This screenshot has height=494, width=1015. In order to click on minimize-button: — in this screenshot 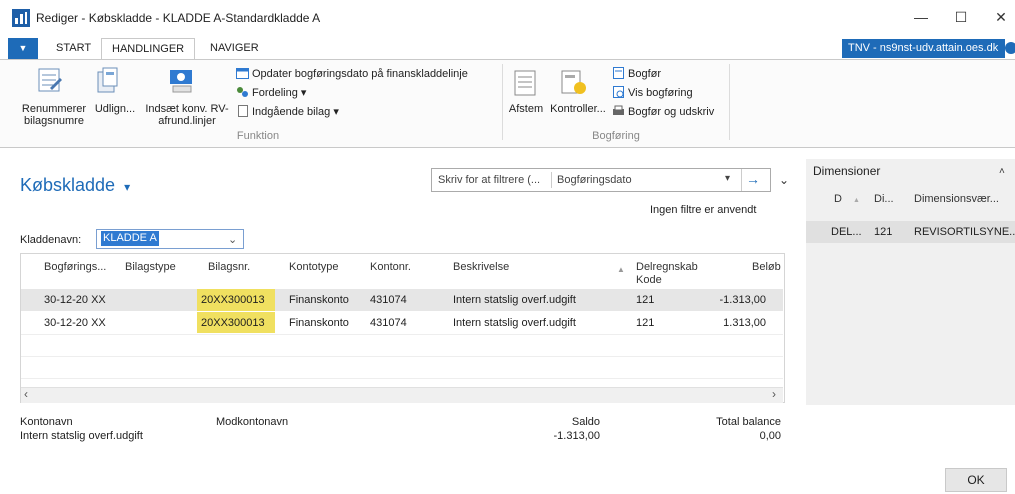, I will do `click(921, 17)`.